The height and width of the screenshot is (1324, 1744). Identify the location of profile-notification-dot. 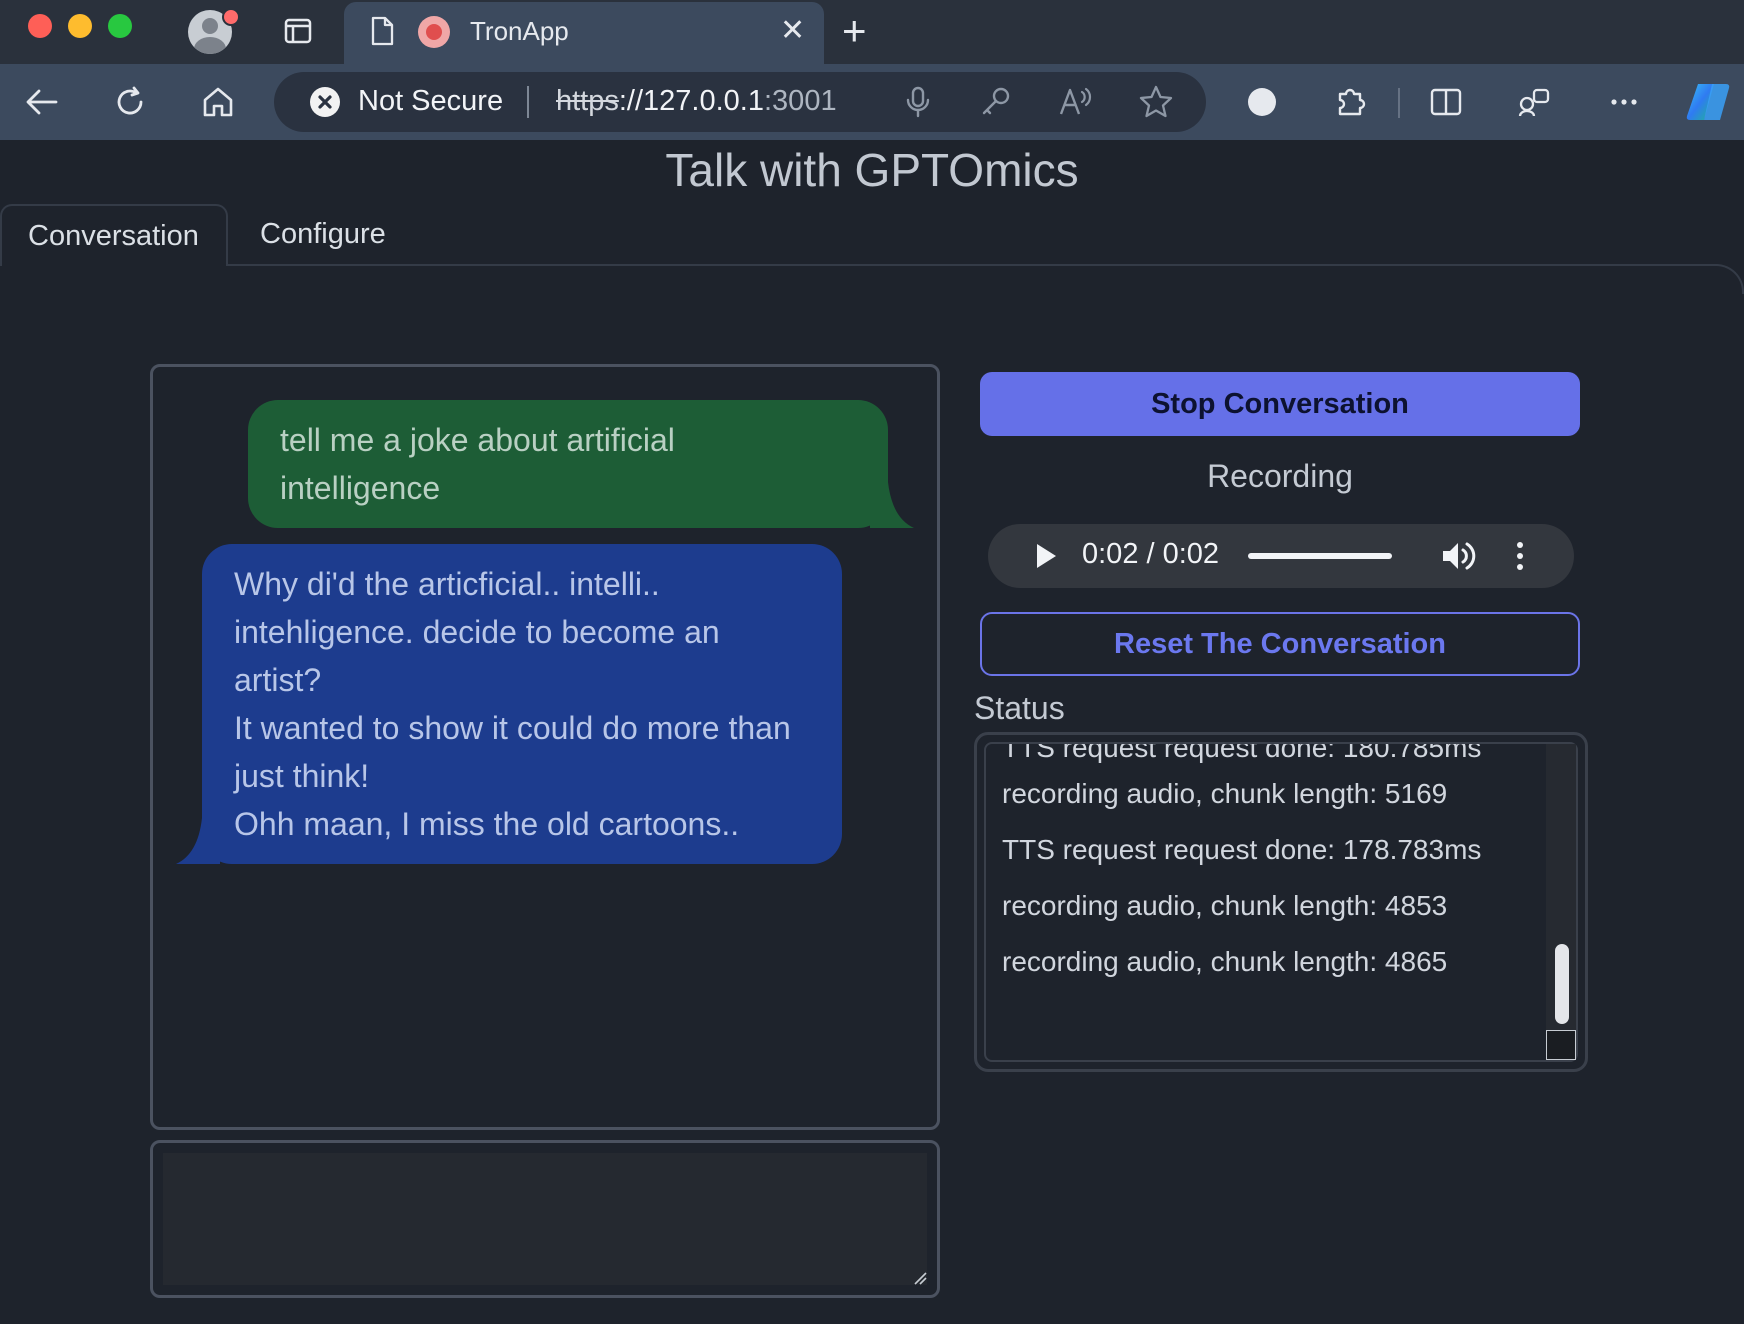
(231, 17).